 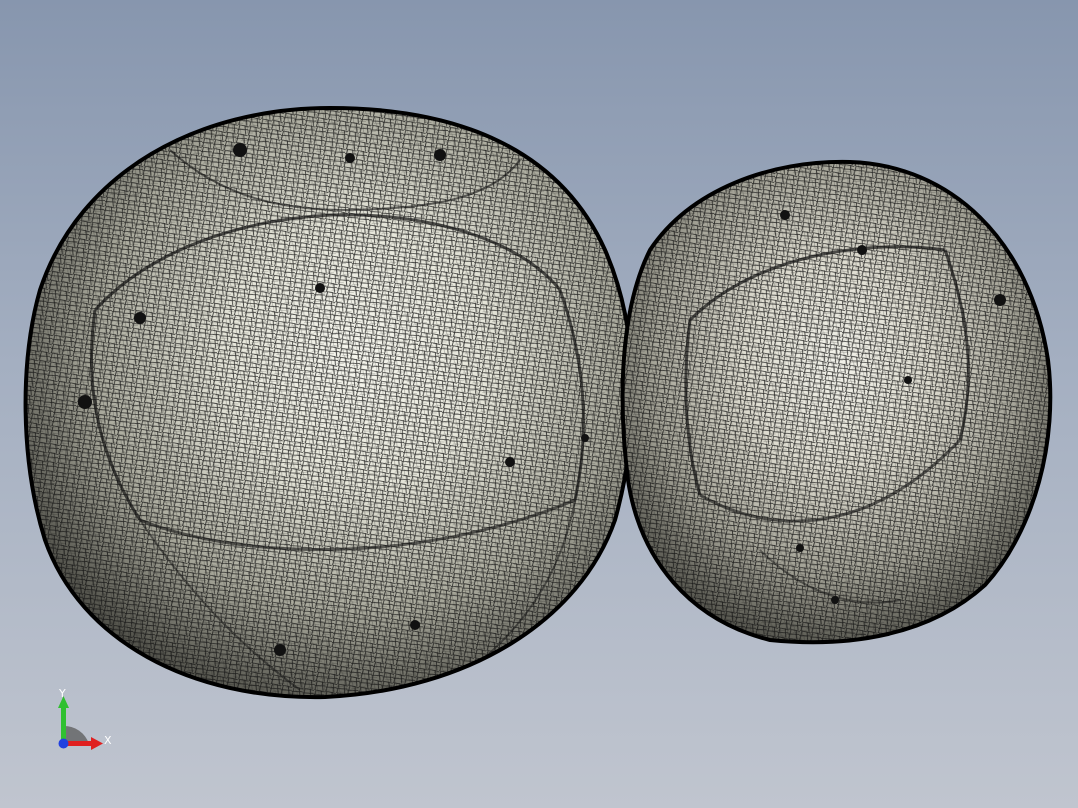 I want to click on x-axis-label: X, so click(x=108, y=740).